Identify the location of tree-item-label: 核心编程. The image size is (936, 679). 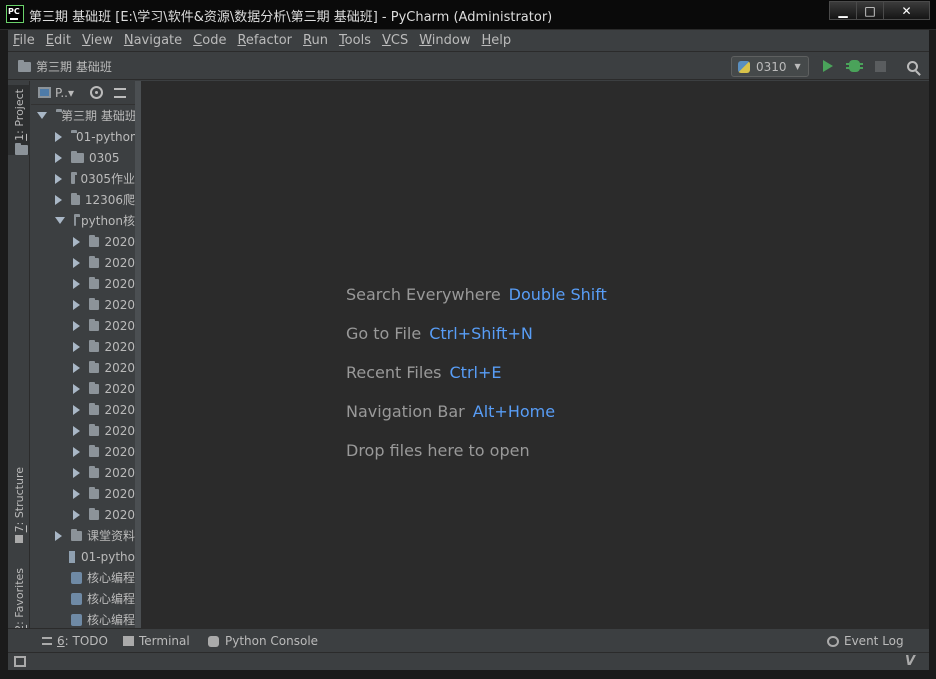
(110, 620).